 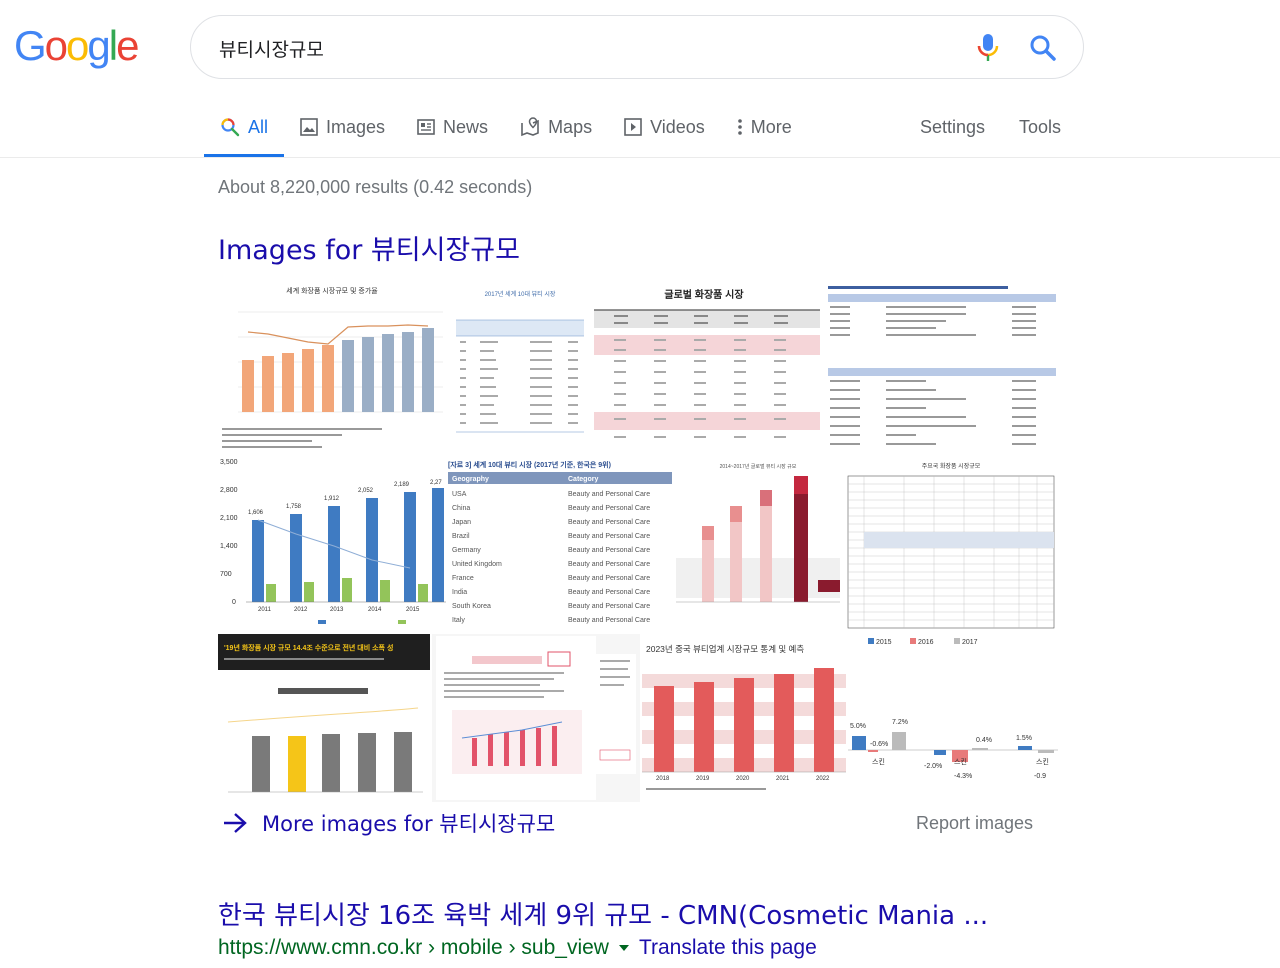 What do you see at coordinates (30, 45) in the screenshot?
I see `logo-letter: G` at bounding box center [30, 45].